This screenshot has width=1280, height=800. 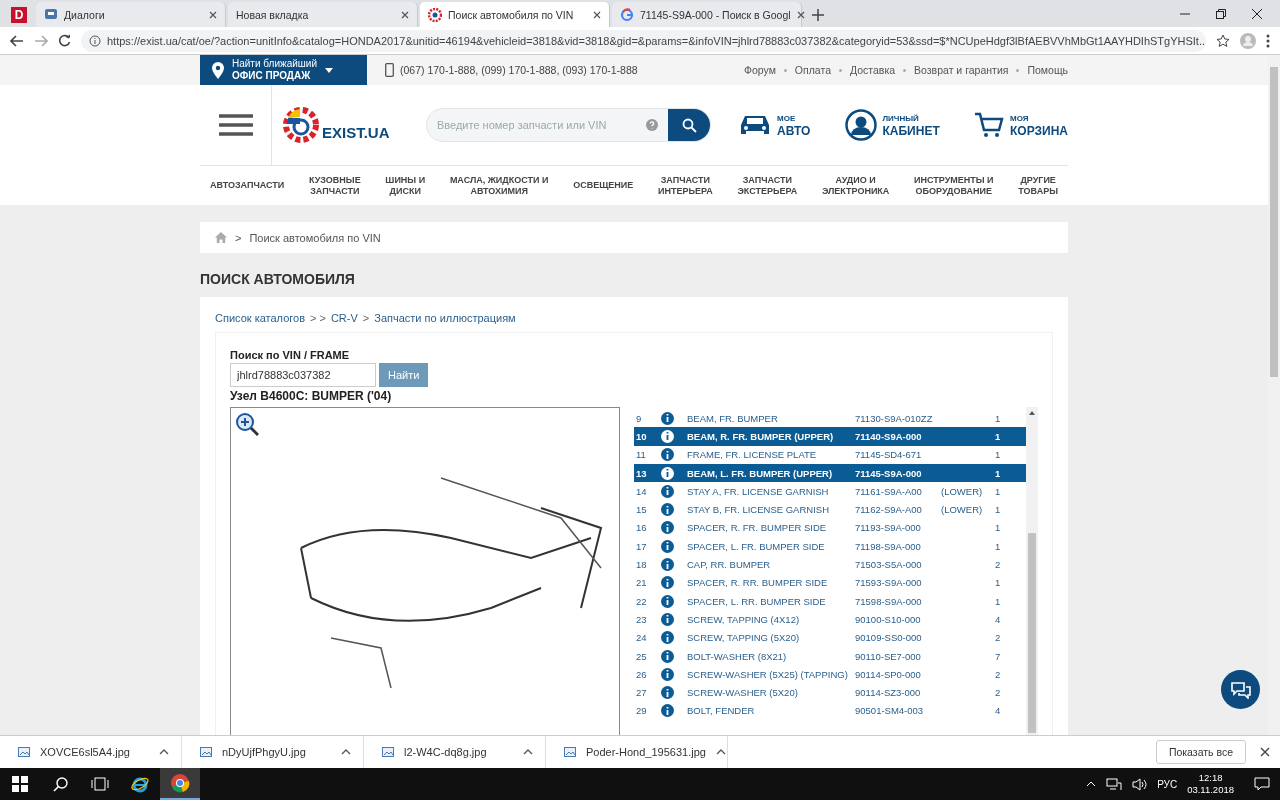 What do you see at coordinates (603, 185) in the screenshot?
I see `nav-link: ОСВЕЩЕНИЕ` at bounding box center [603, 185].